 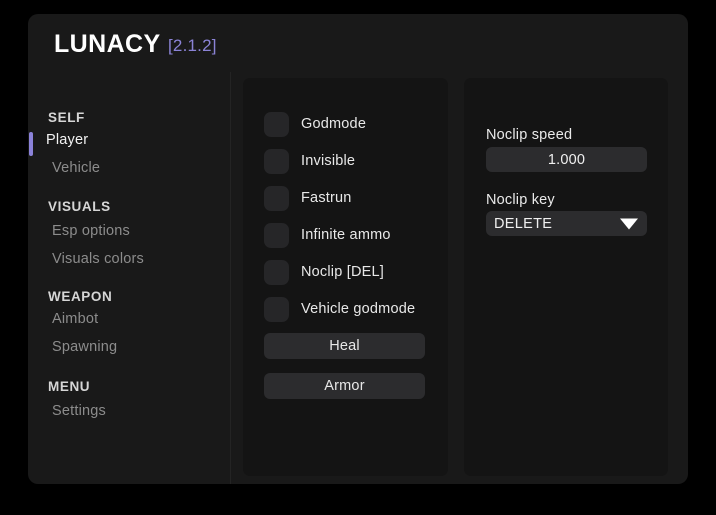 What do you see at coordinates (69, 386) in the screenshot?
I see `sidebar-section-menu: MENU` at bounding box center [69, 386].